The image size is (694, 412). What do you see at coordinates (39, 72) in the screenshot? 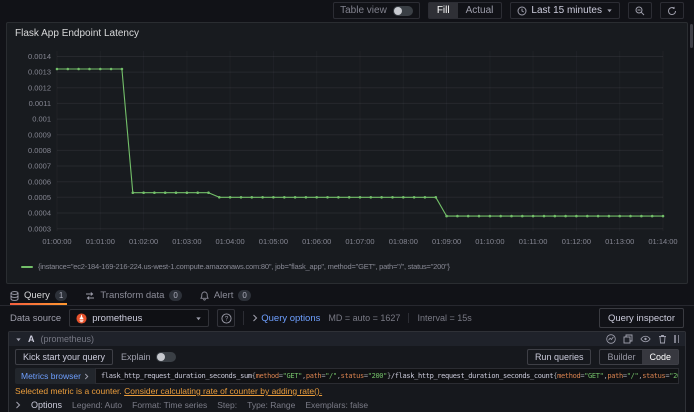
I see `svg-text: 0.0013` at bounding box center [39, 72].